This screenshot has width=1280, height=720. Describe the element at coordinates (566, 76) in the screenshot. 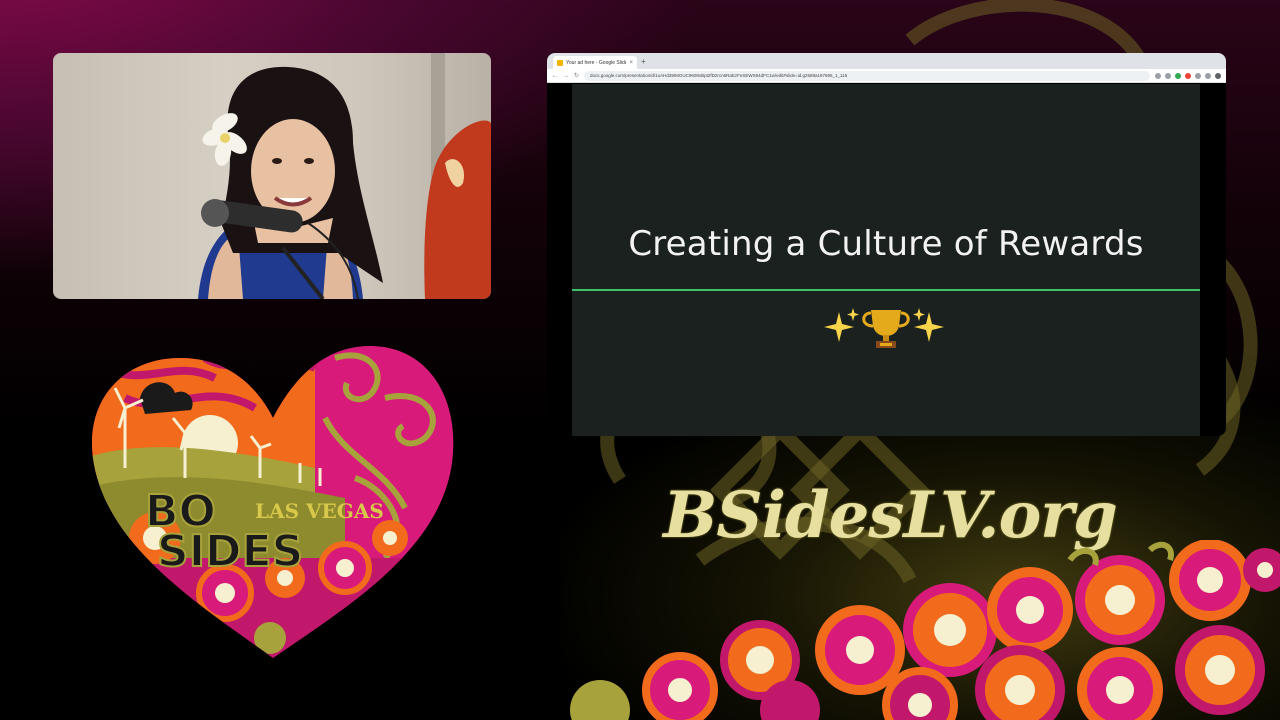

I see `forward-icon: →` at that location.